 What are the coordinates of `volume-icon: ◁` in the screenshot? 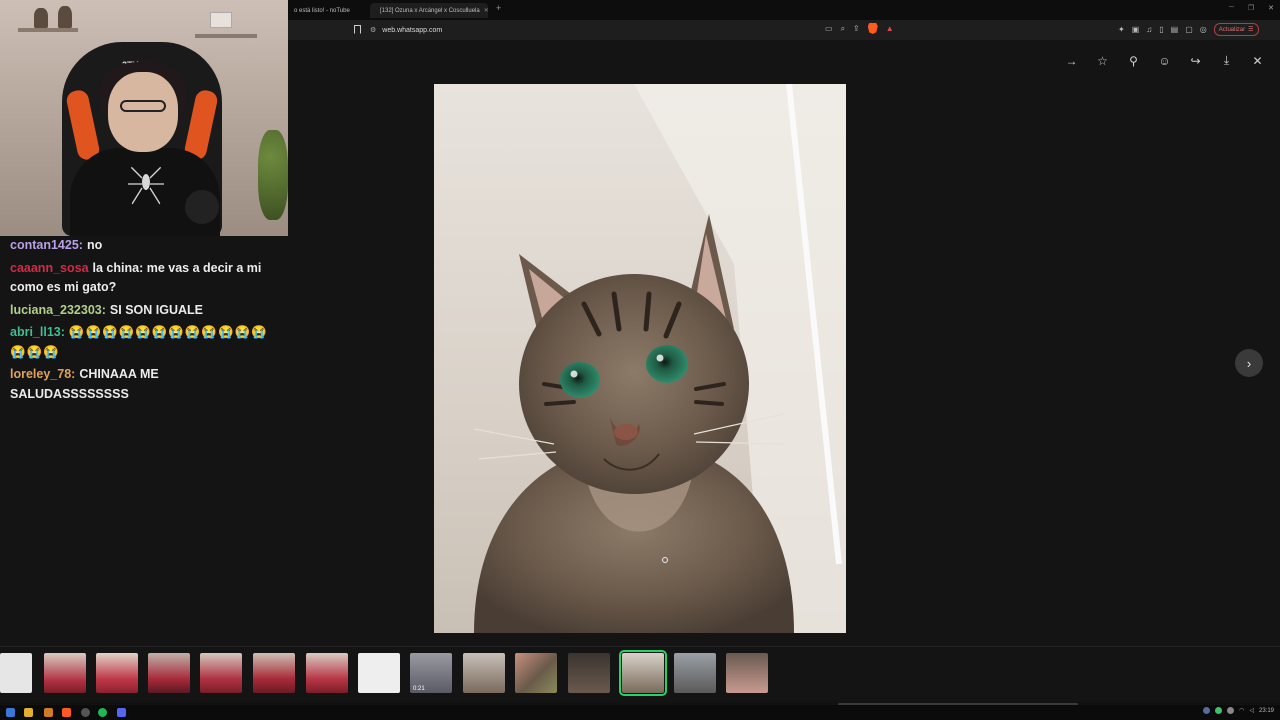 It's located at (1251, 710).